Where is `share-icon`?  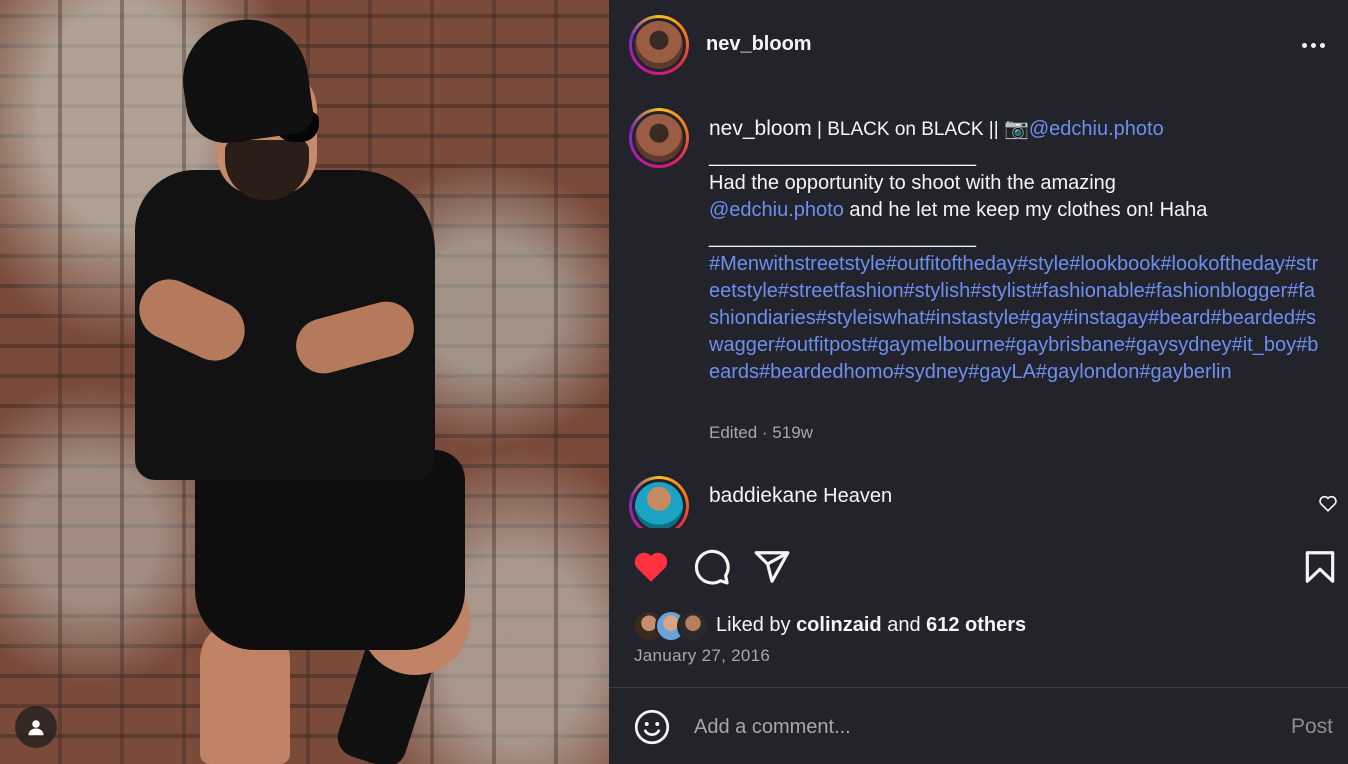 share-icon is located at coordinates (772, 567).